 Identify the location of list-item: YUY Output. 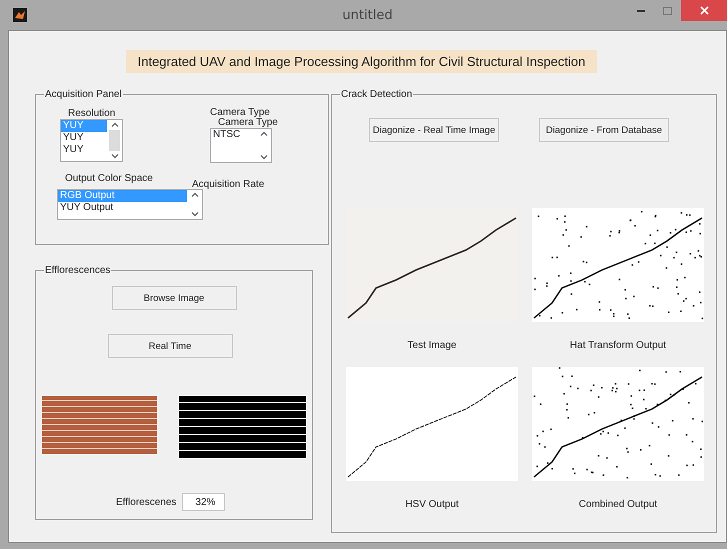
(122, 208).